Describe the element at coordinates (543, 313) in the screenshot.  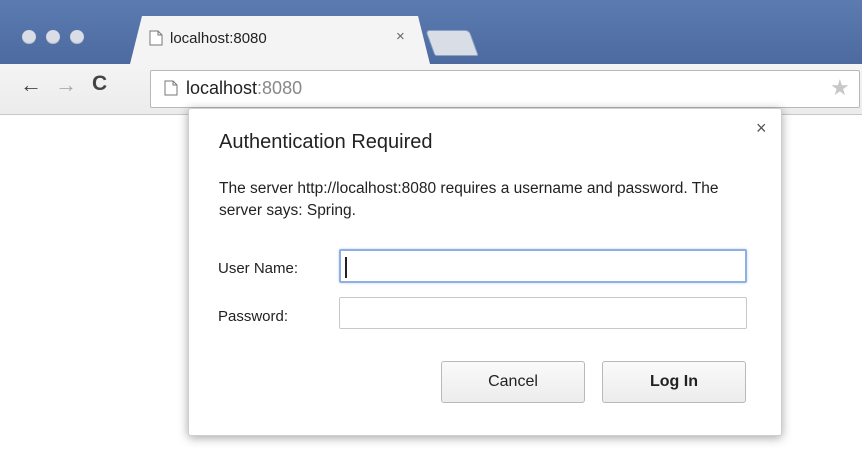
I see `password-field` at that location.